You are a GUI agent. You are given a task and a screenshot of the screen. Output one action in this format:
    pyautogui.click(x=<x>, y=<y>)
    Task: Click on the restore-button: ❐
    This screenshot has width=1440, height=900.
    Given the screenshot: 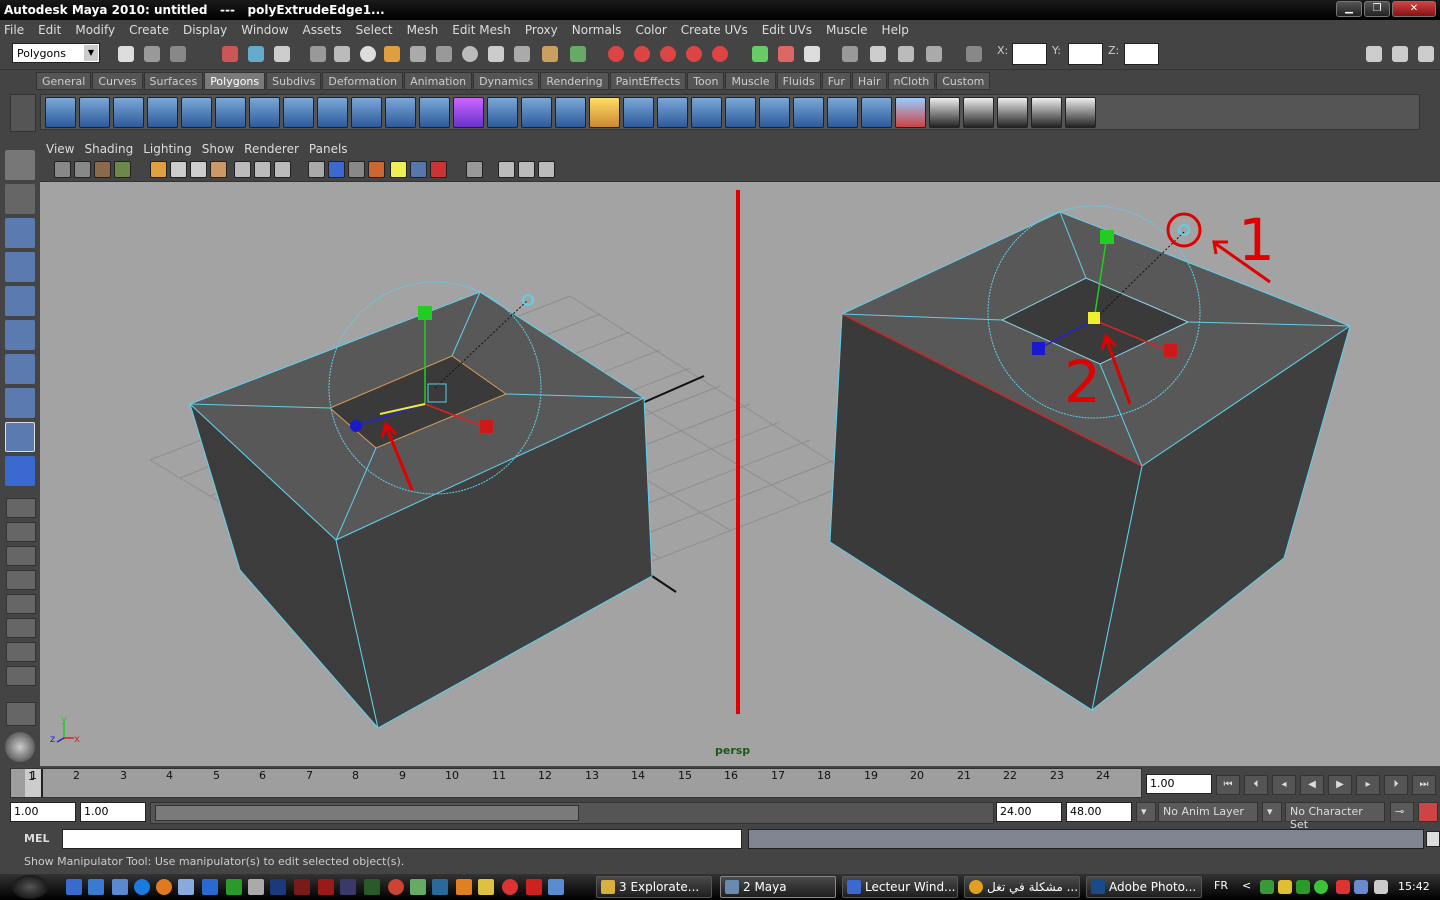 What is the action you would take?
    pyautogui.click(x=1377, y=9)
    